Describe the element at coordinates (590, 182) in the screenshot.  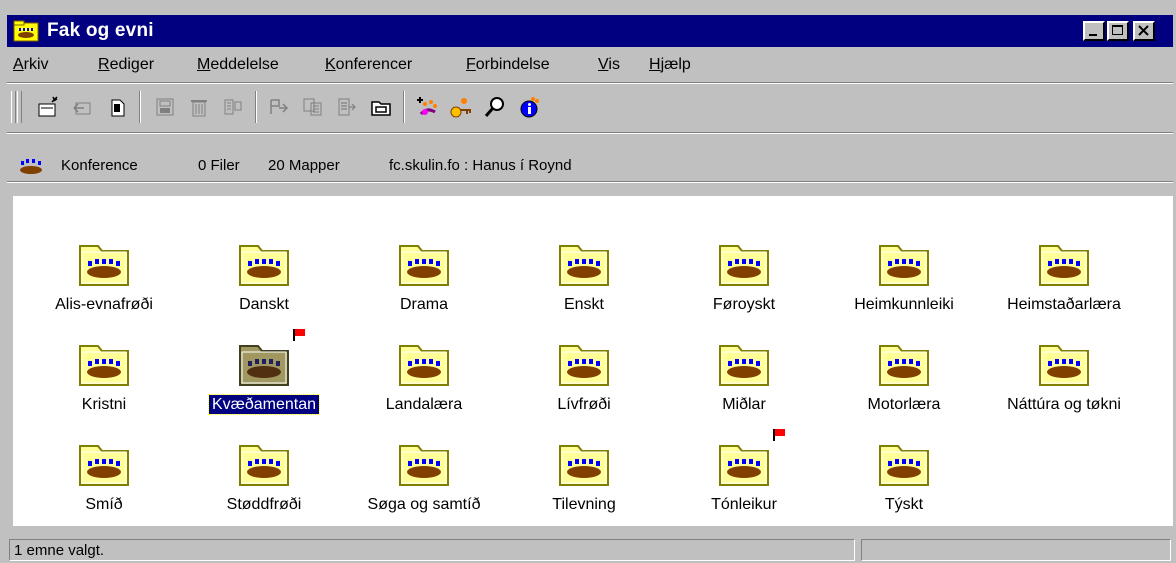
I see `address-separator` at that location.